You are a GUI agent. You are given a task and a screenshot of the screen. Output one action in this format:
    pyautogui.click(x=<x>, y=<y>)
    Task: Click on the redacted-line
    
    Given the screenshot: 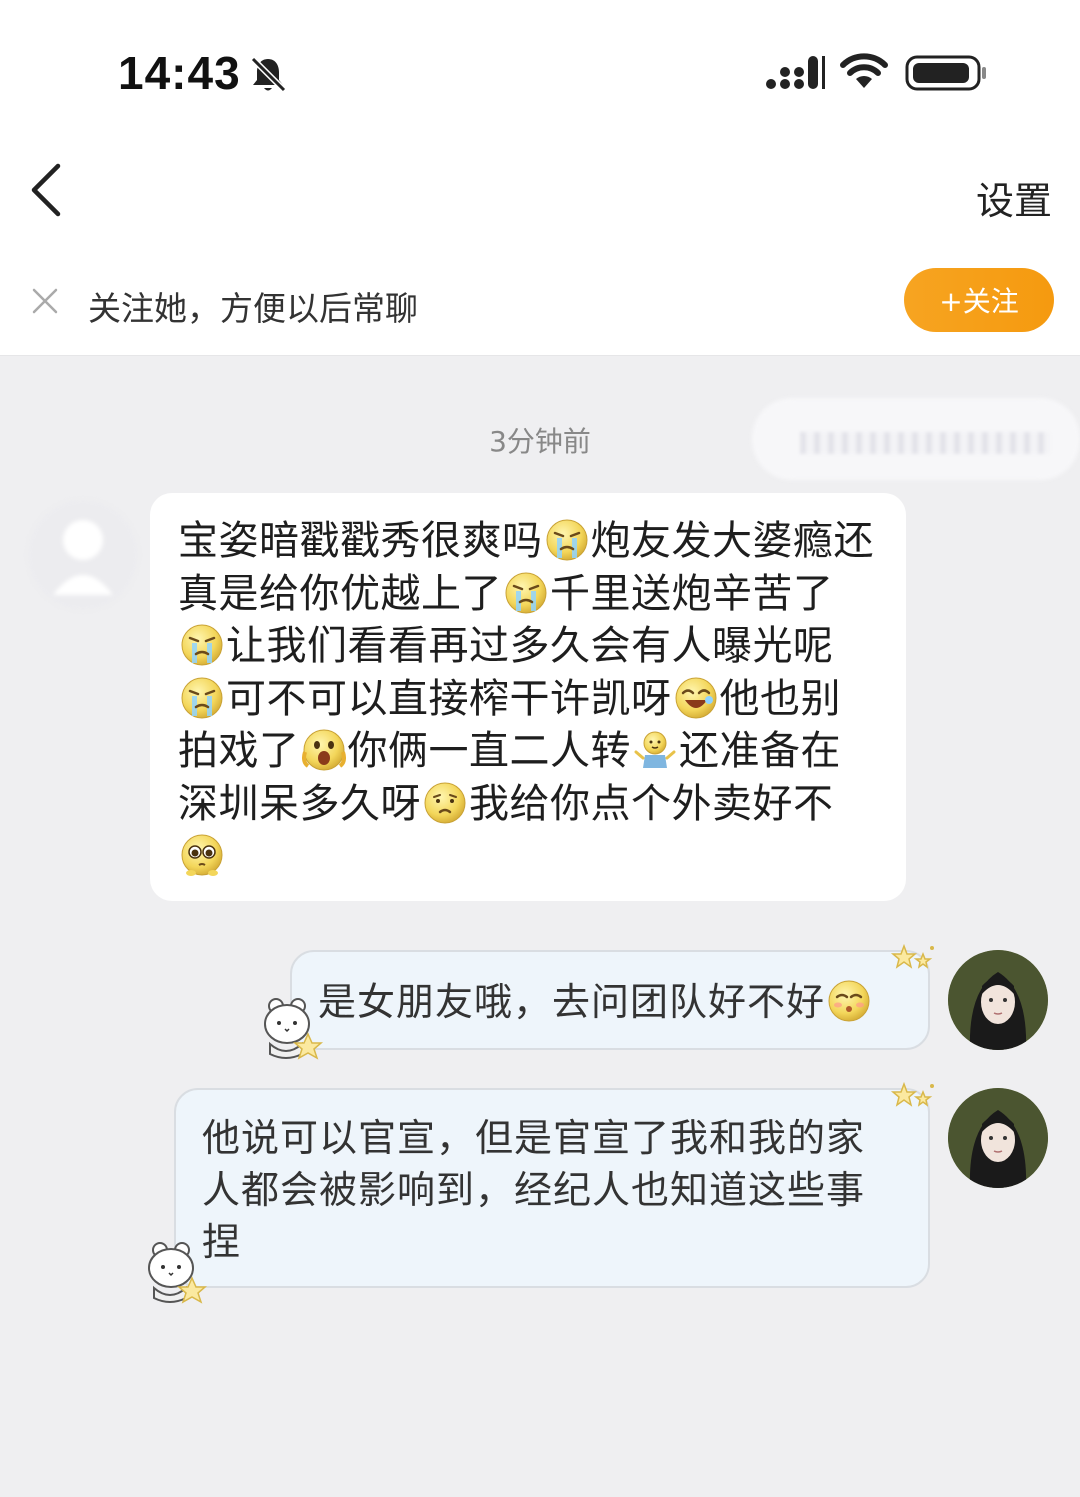 What is the action you would take?
    pyautogui.click(x=925, y=443)
    